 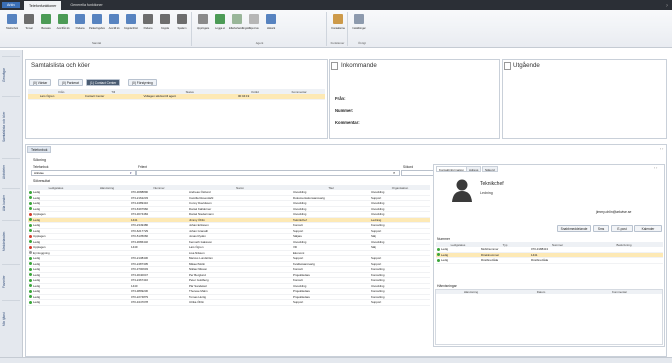 What do you see at coordinates (131, 173) in the screenshot?
I see `chevron-down-icon: ▾` at bounding box center [131, 173].